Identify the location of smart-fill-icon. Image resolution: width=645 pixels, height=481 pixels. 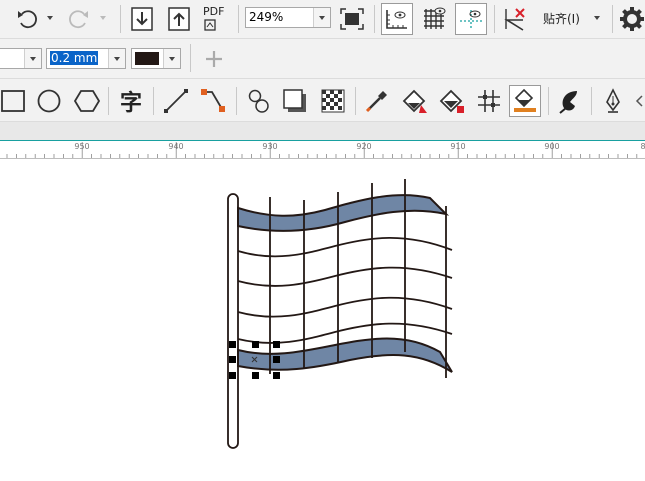
(452, 101).